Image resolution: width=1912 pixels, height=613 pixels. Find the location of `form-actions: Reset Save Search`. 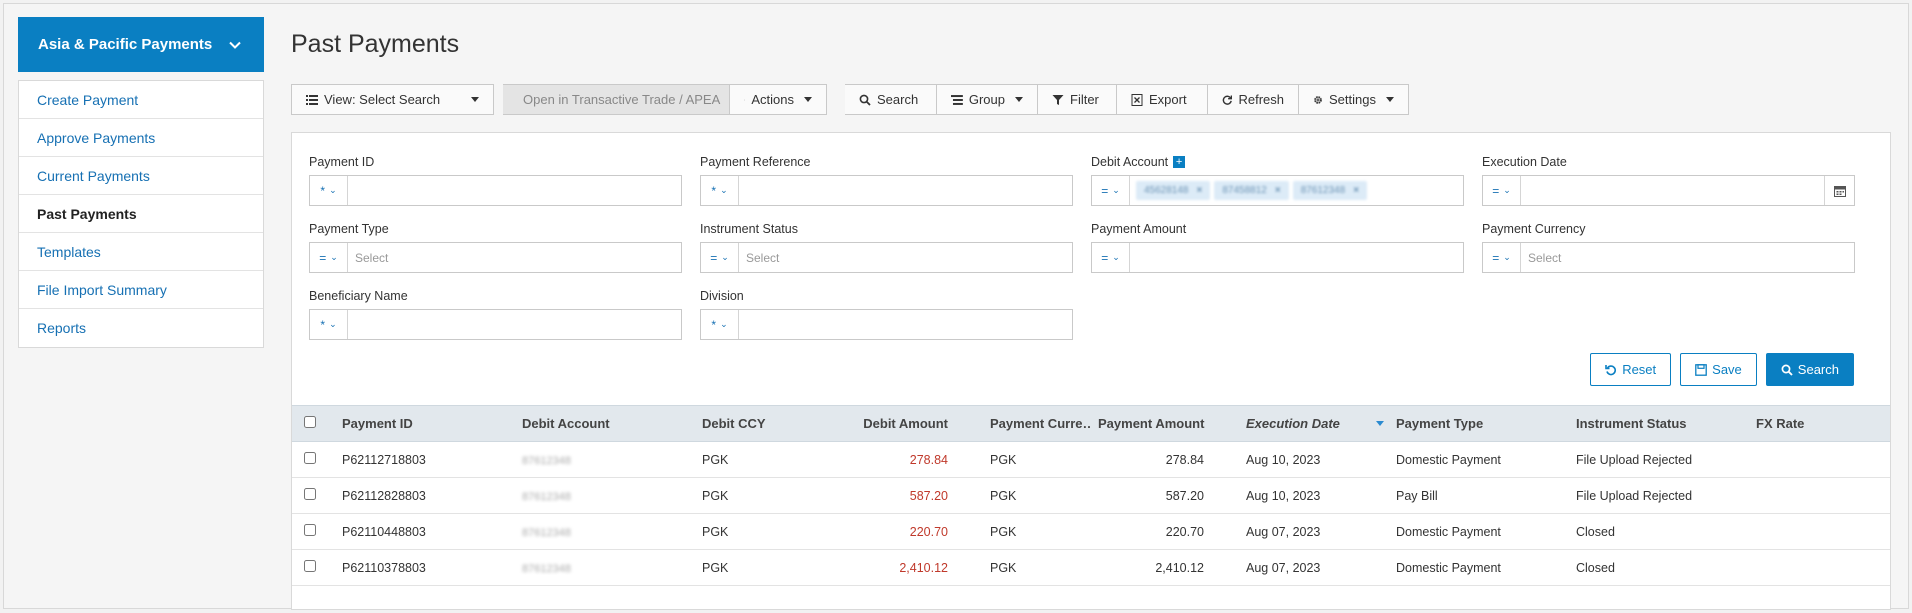

form-actions: Reset Save Search is located at coordinates (1722, 369).